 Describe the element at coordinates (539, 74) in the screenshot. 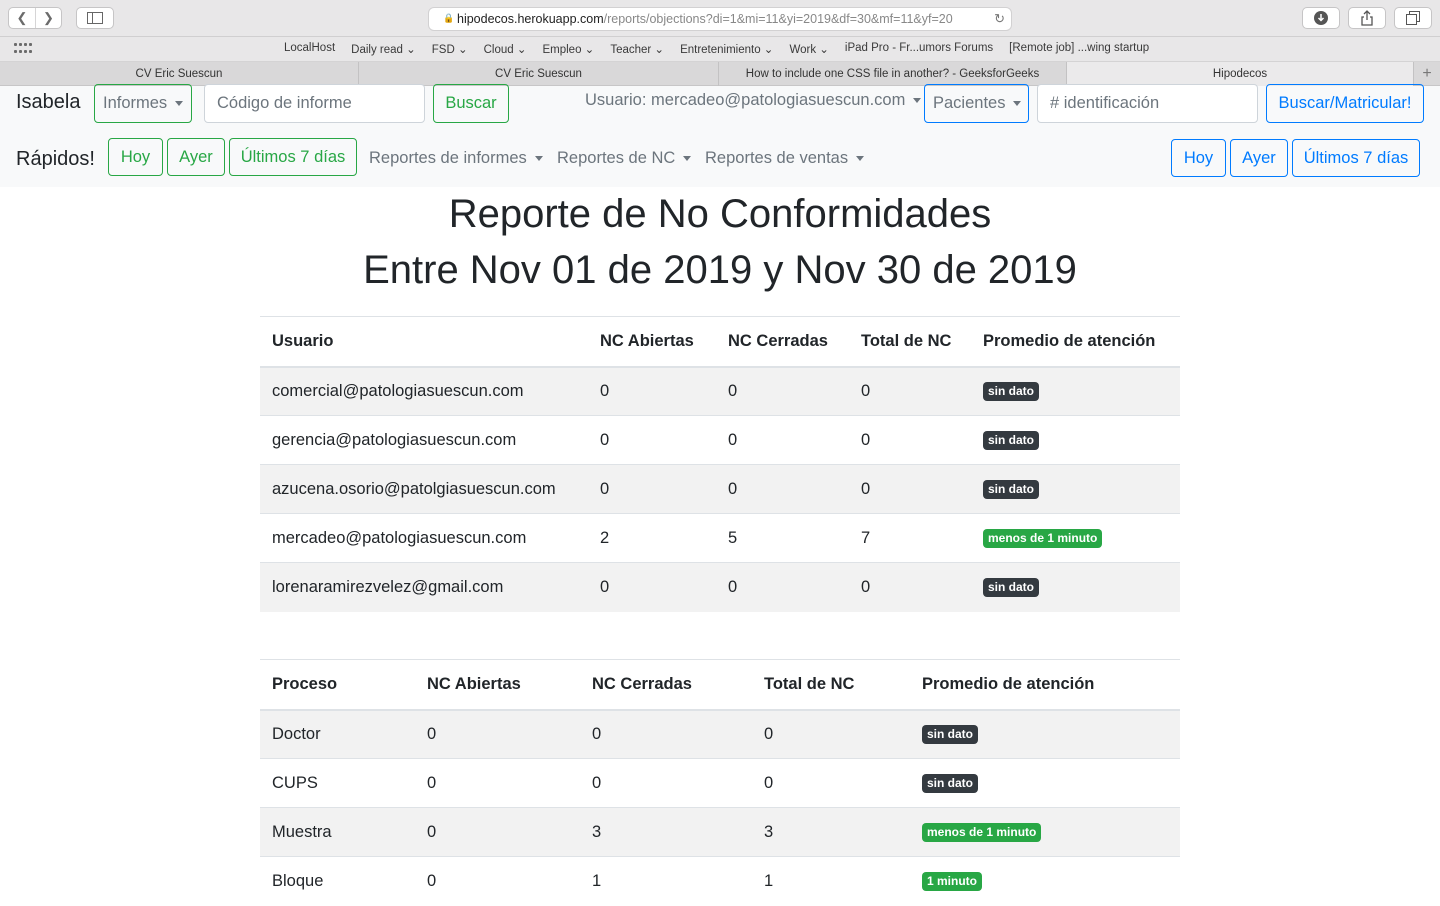

I see `tab-cv-2: CV Eric Suescun` at that location.